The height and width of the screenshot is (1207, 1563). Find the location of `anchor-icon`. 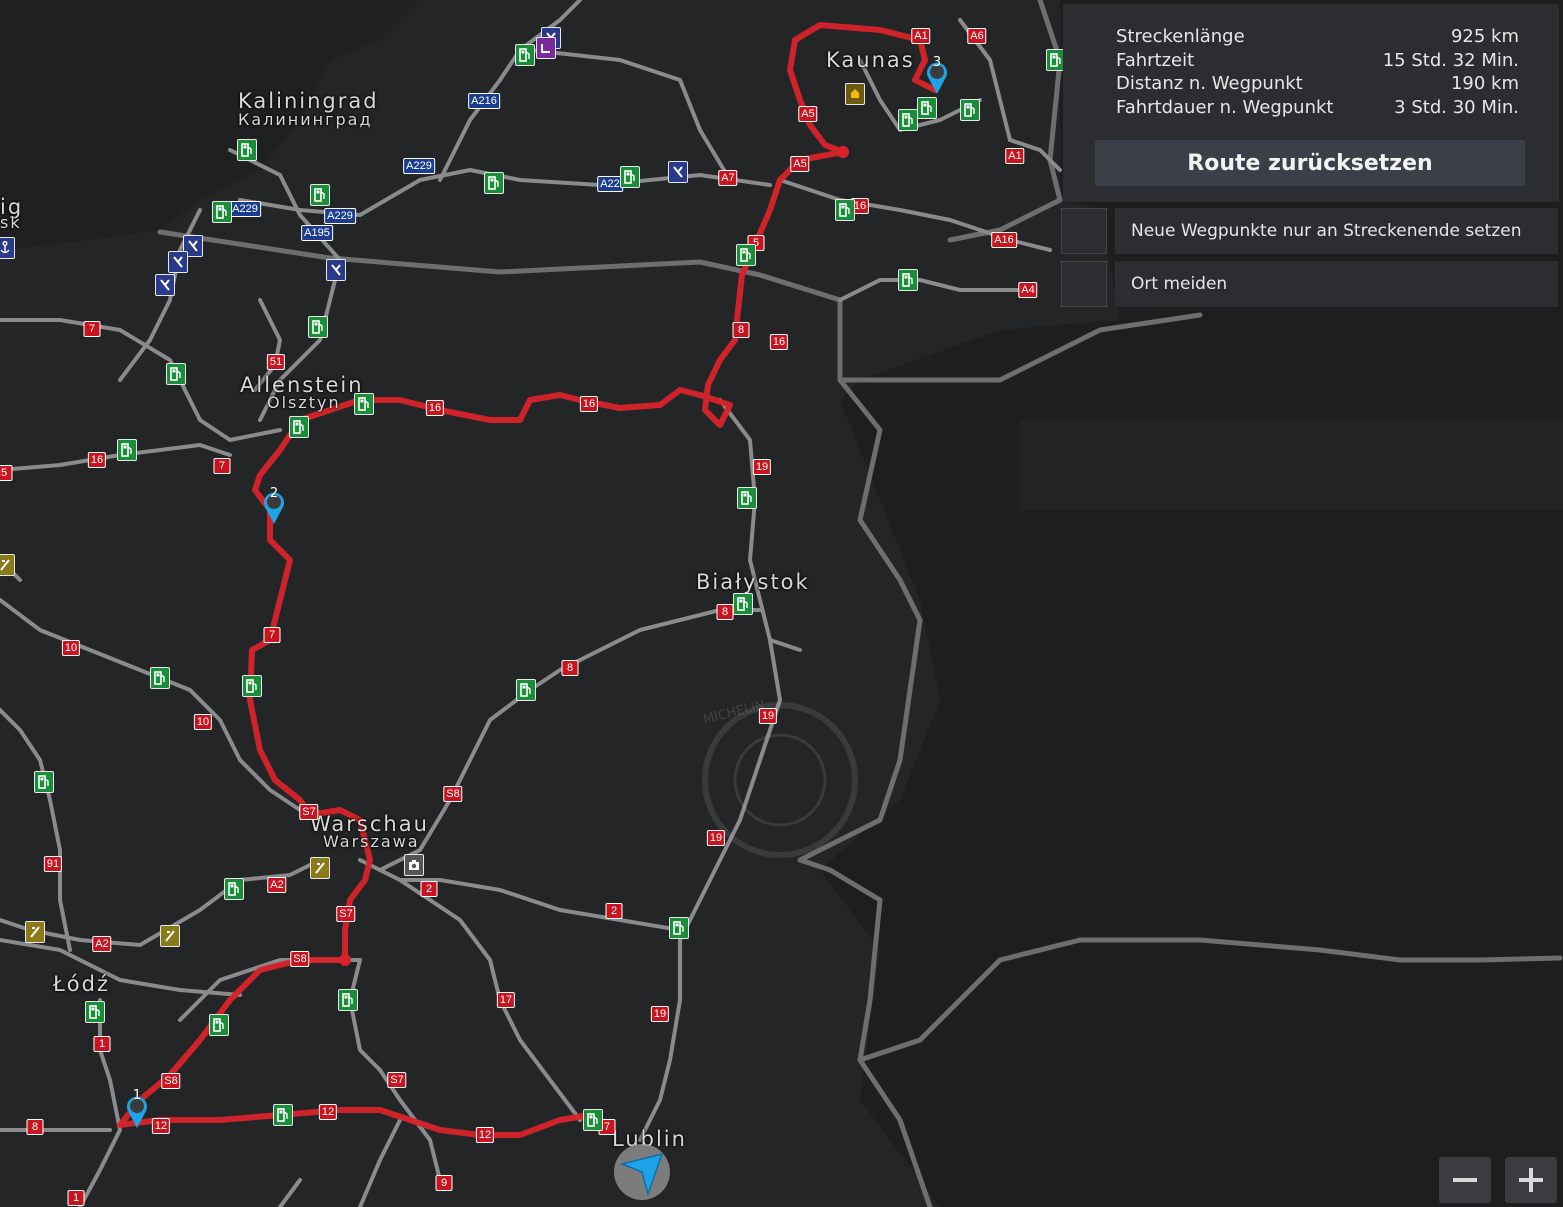

anchor-icon is located at coordinates (7, 248).